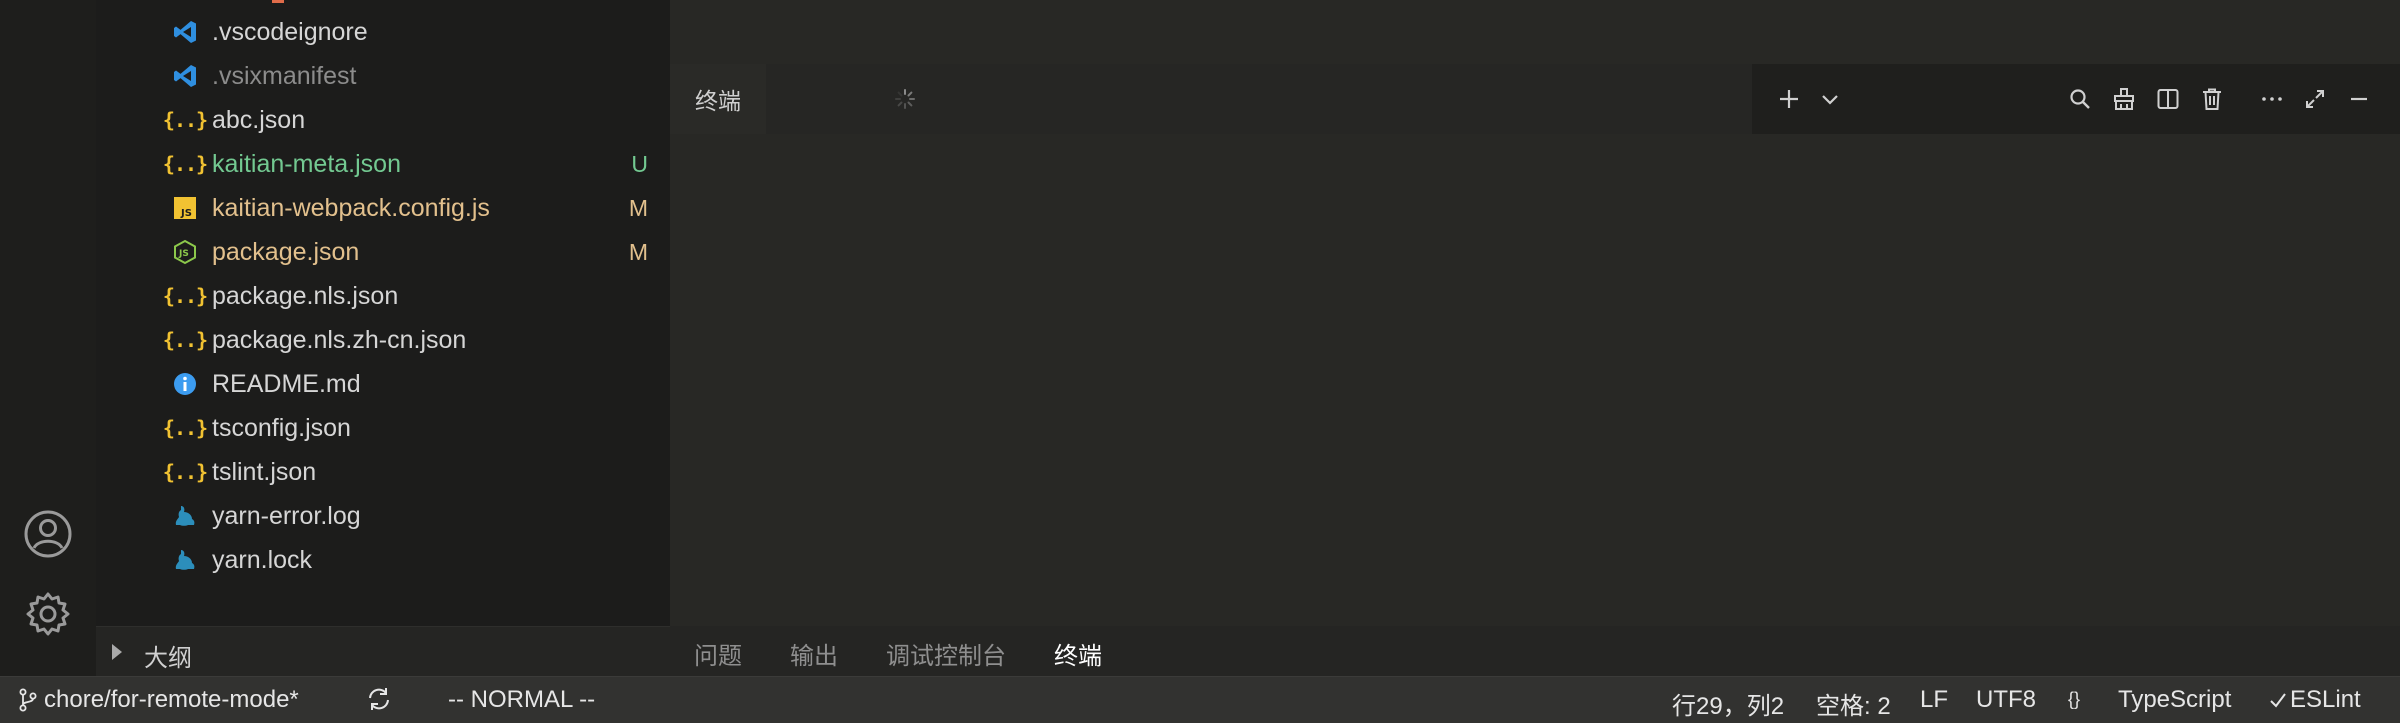 The image size is (2400, 723). Describe the element at coordinates (2325, 699) in the screenshot. I see `eslint-label: ESLint` at that location.